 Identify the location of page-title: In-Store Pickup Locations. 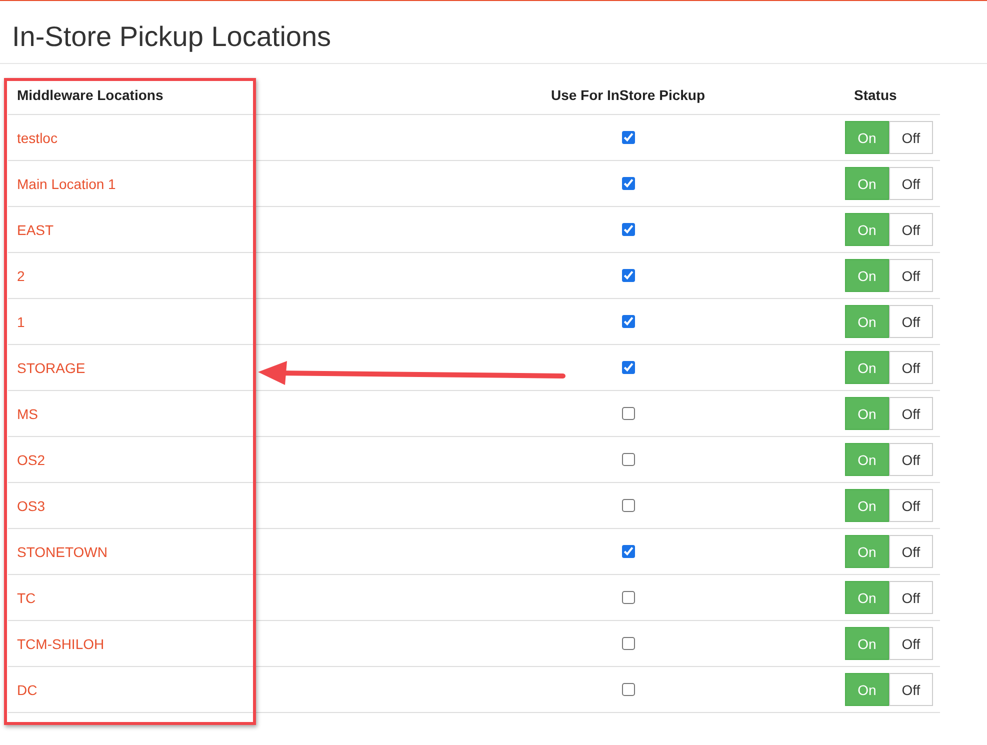
(493, 32).